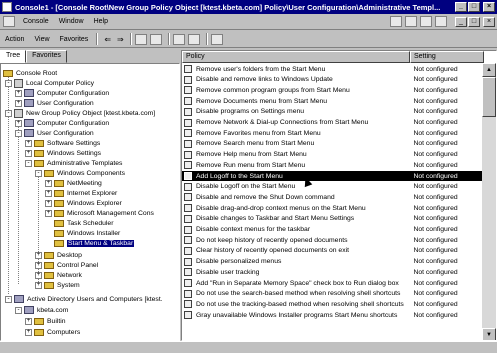 This screenshot has height=353, width=497. What do you see at coordinates (90, 243) in the screenshot?
I see `tree-item-start-menu: Start Menu & Taskbar` at bounding box center [90, 243].